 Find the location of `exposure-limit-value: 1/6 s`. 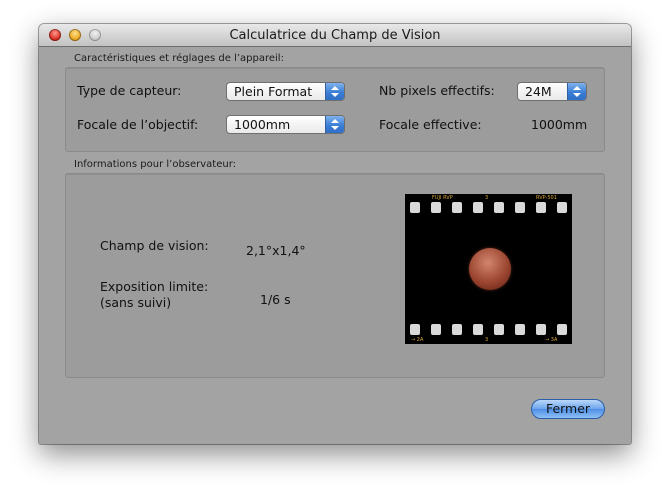

exposure-limit-value: 1/6 s is located at coordinates (275, 299).